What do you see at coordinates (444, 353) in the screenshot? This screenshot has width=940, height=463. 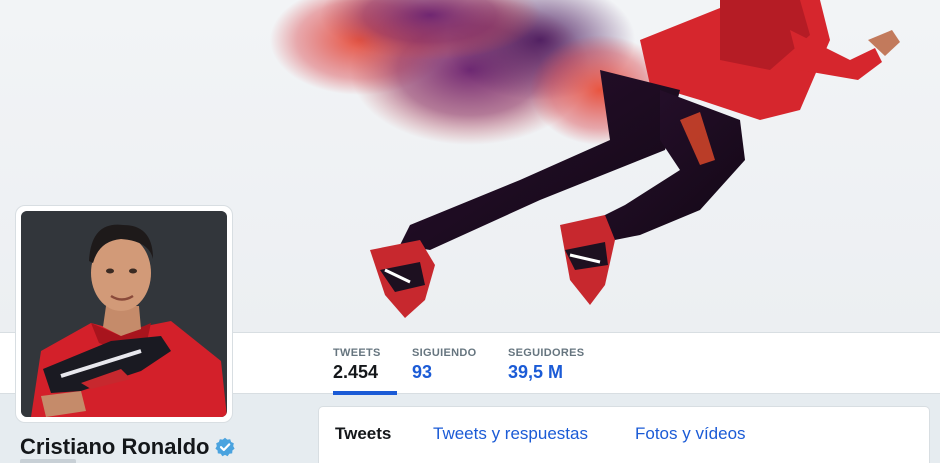 I see `stat-following-label: SIGUIENDO` at bounding box center [444, 353].